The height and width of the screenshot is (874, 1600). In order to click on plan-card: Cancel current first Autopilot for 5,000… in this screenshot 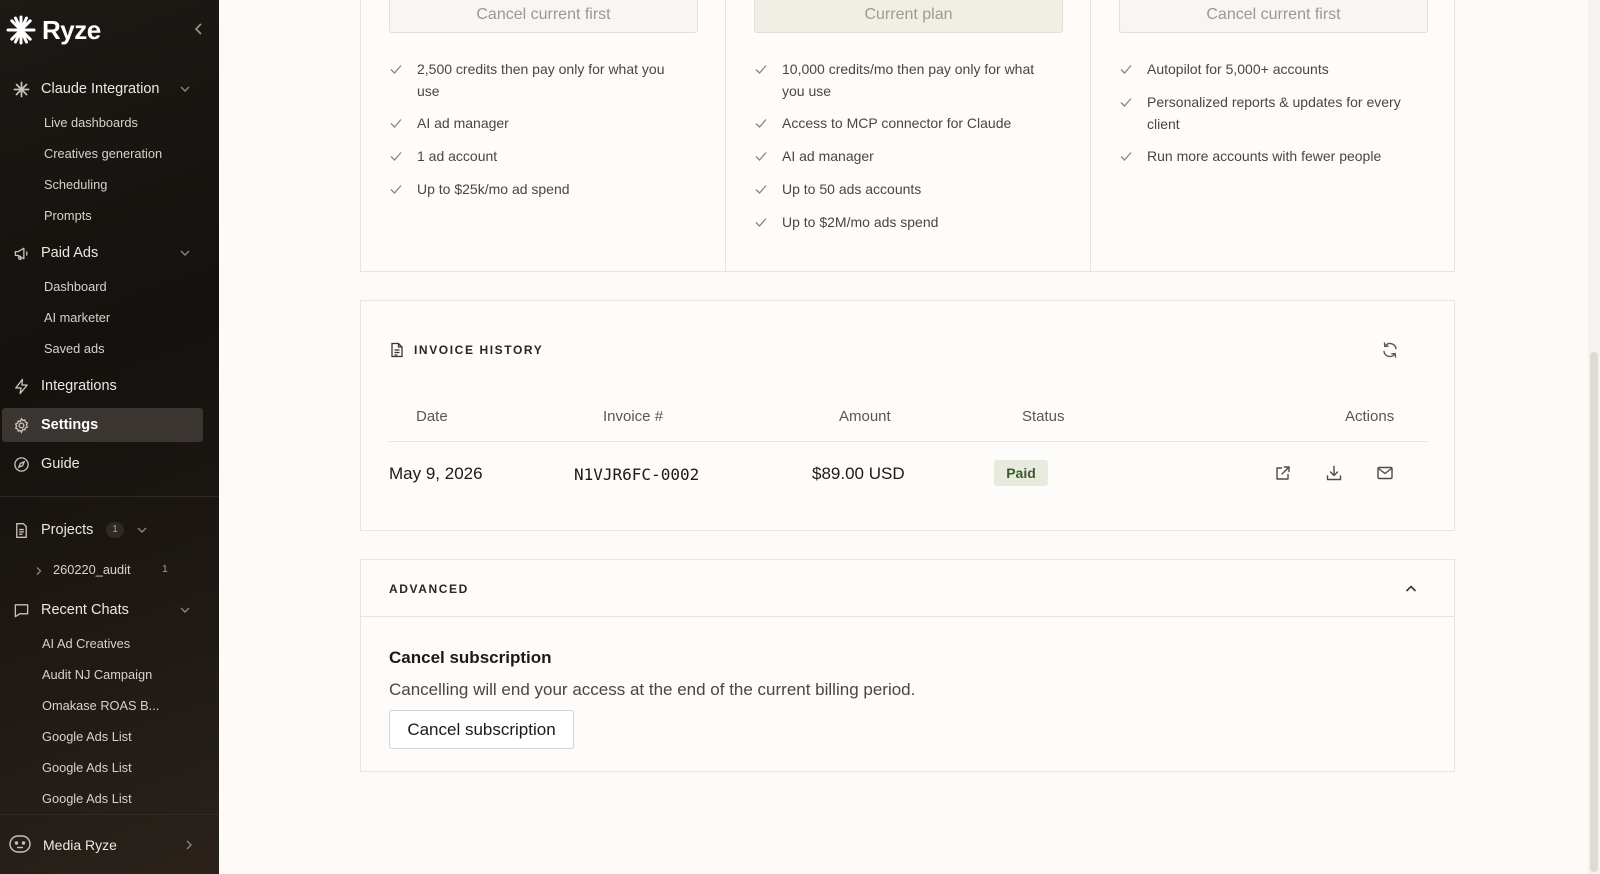, I will do `click(1273, 136)`.